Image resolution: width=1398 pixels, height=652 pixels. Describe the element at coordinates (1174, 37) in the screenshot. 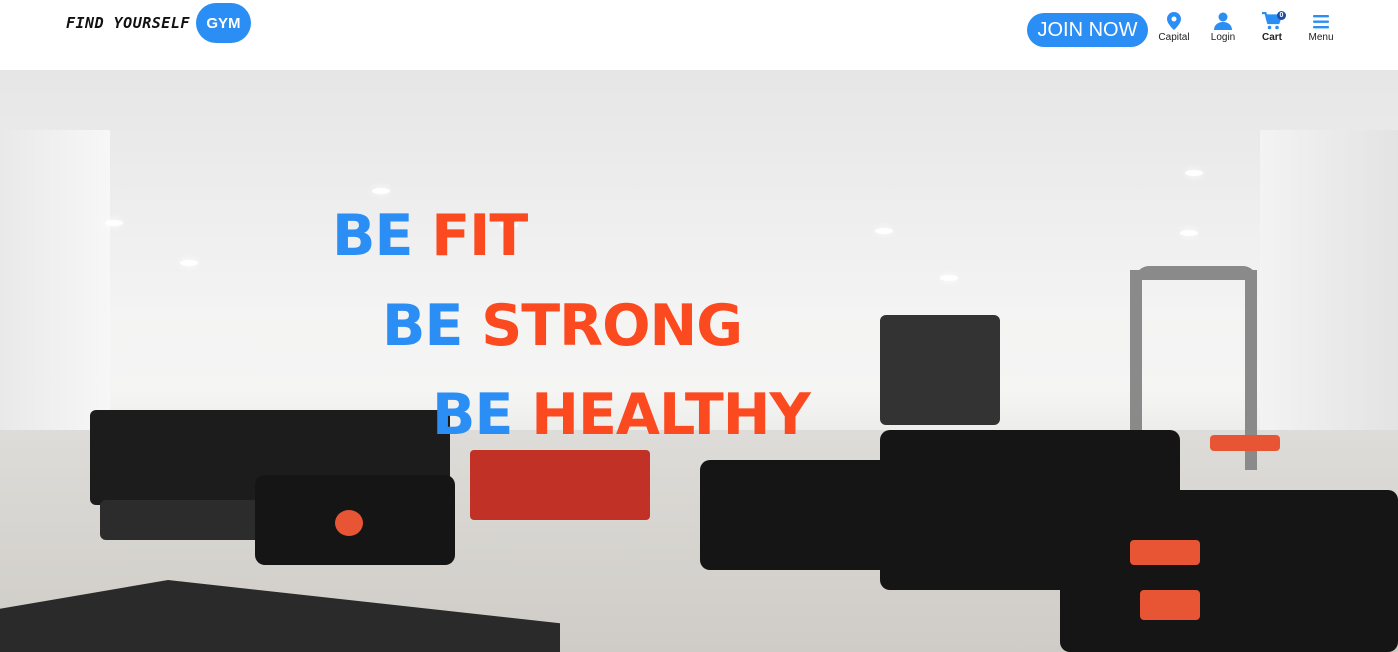

I see `nav-capital-label: Capital` at that location.